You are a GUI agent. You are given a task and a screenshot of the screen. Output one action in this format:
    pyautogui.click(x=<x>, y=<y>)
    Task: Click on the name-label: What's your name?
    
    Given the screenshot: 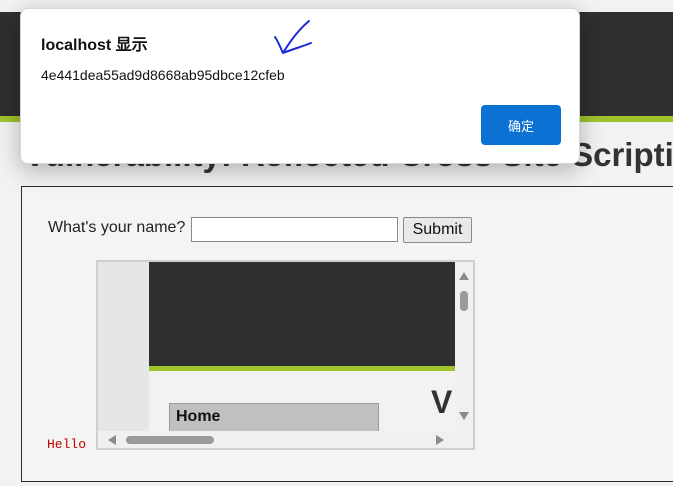 What is the action you would take?
    pyautogui.click(x=117, y=227)
    